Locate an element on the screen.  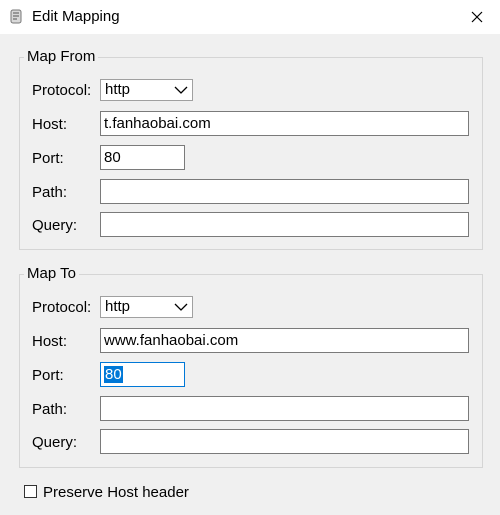
to-port-label: Port: is located at coordinates (48, 375).